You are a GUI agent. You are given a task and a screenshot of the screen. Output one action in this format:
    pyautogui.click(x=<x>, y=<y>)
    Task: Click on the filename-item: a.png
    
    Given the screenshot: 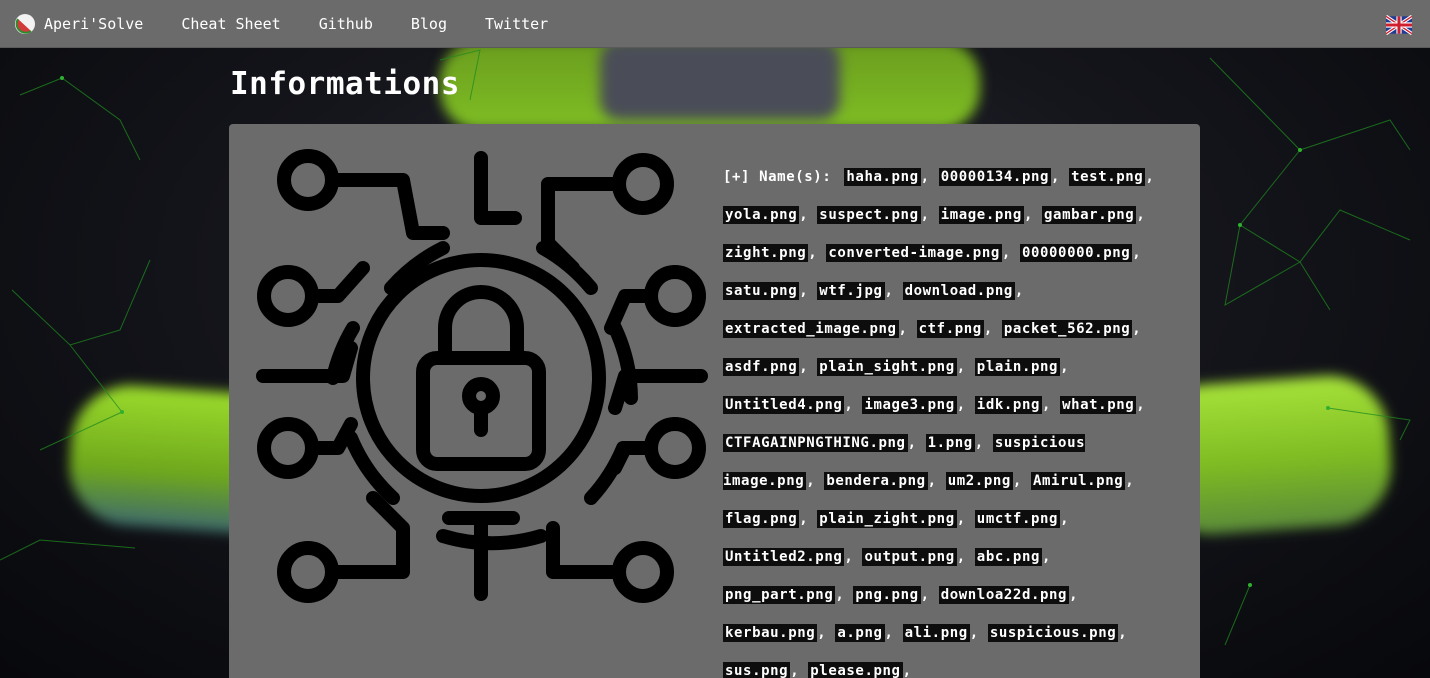 What is the action you would take?
    pyautogui.click(x=860, y=633)
    